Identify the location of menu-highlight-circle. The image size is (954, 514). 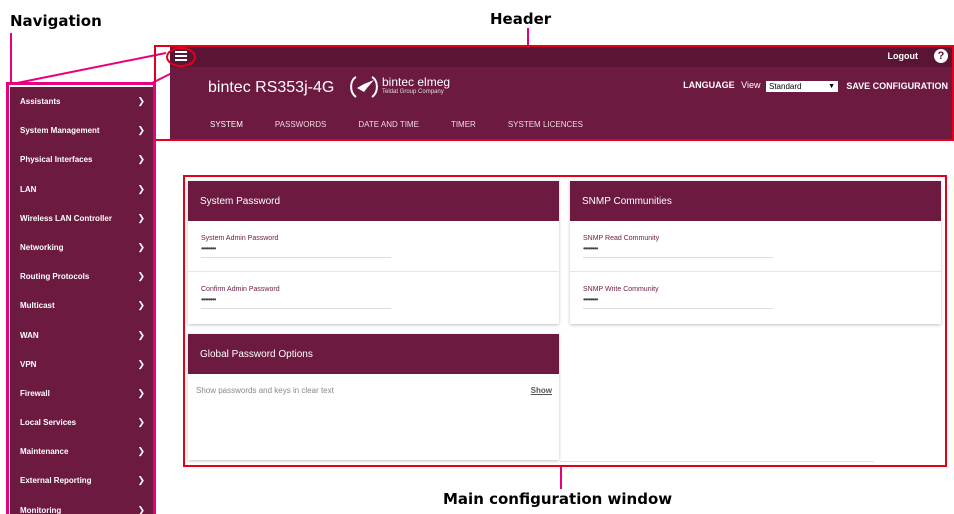
(181, 57).